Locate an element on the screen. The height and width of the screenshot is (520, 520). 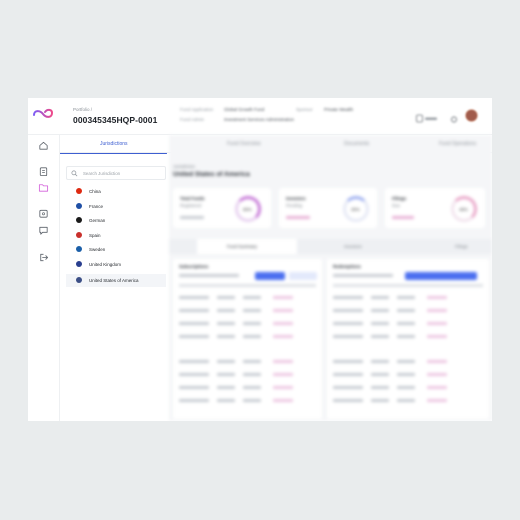
meta-3-label: Fund Admin is located at coordinates (192, 119).